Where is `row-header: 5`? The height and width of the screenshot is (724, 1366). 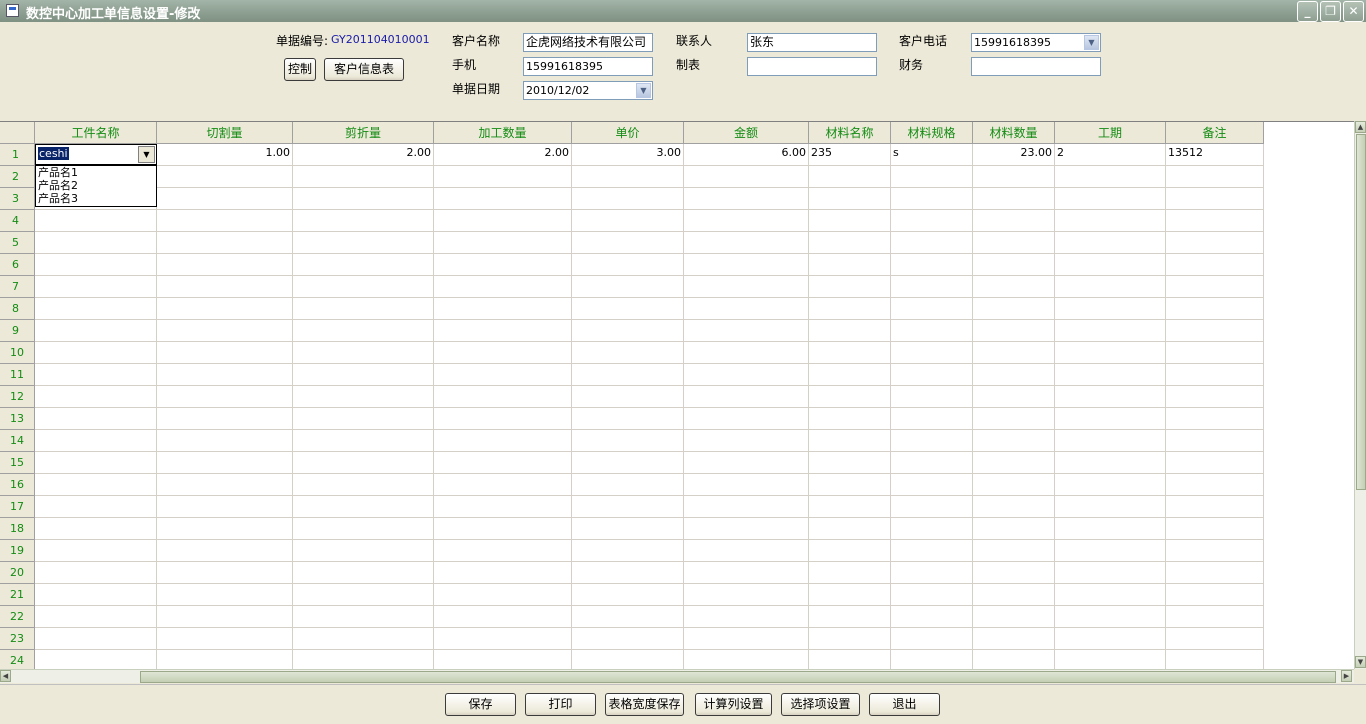 row-header: 5 is located at coordinates (17, 243).